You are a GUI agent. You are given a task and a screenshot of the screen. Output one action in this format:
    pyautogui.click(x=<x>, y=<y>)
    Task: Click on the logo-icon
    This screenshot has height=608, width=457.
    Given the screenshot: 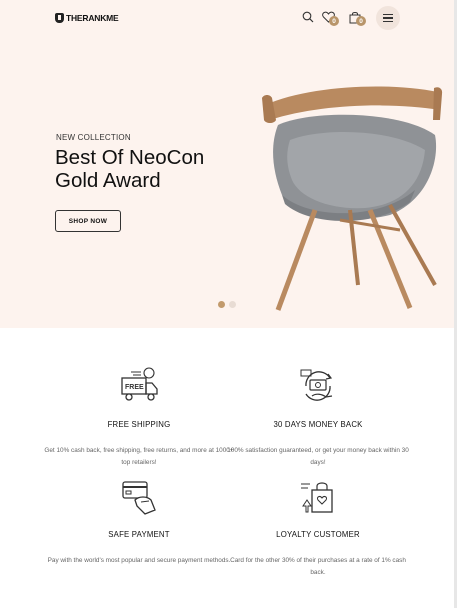 What is the action you would take?
    pyautogui.click(x=59, y=18)
    